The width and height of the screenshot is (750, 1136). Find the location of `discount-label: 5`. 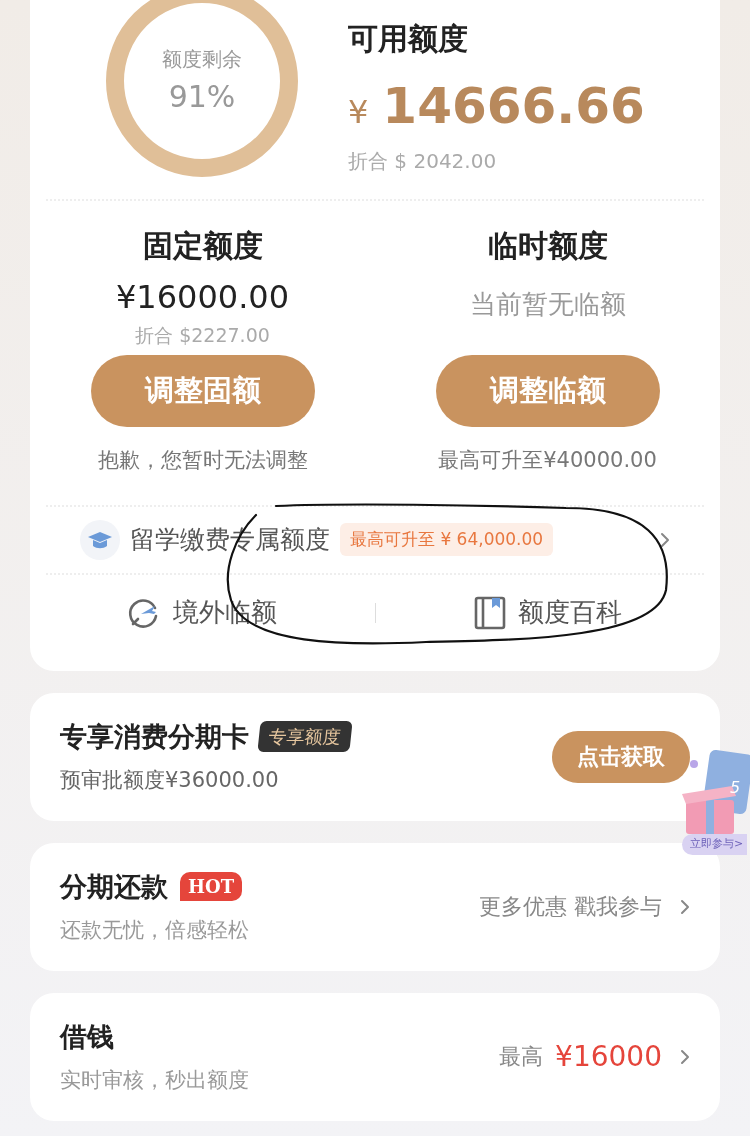

discount-label: 5 is located at coordinates (735, 788).